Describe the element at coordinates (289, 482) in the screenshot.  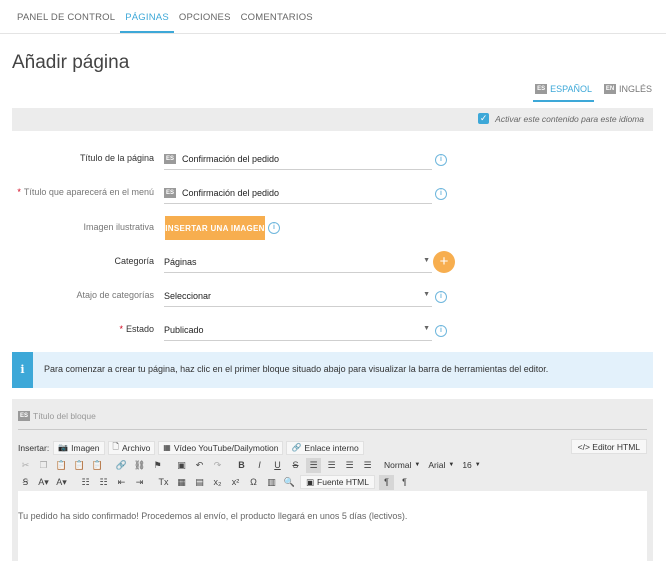
I see `find-icon: 🔍` at that location.